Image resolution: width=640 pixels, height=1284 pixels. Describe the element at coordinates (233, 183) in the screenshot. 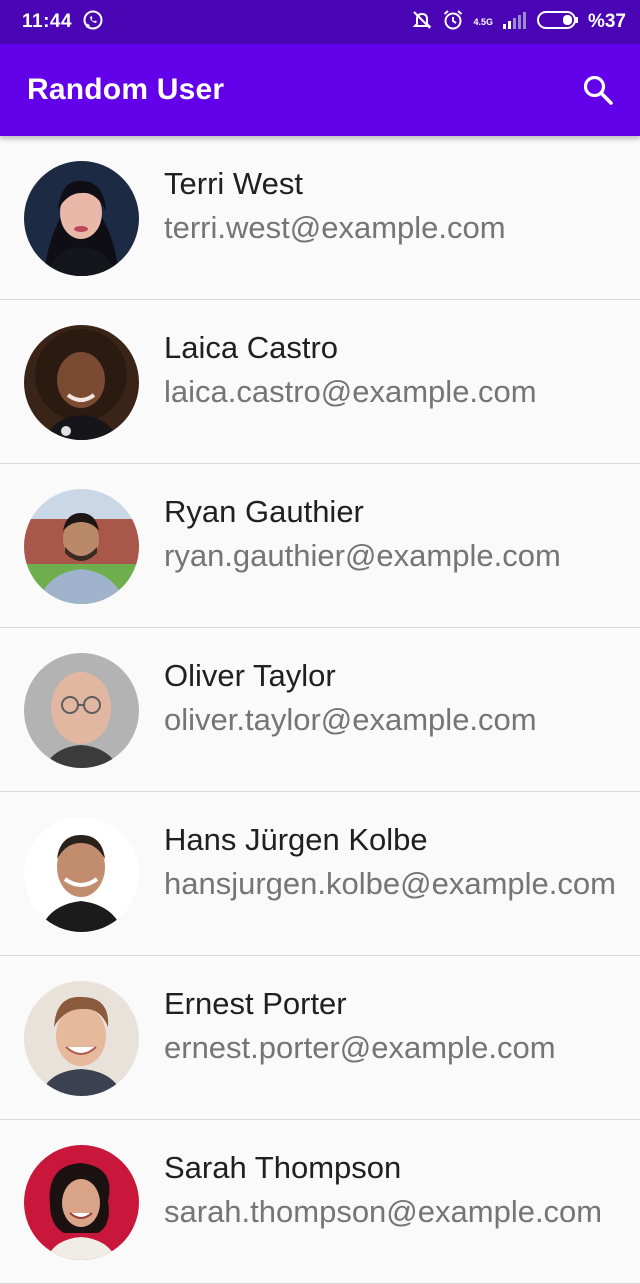

I see `user-name: Terri West` at that location.